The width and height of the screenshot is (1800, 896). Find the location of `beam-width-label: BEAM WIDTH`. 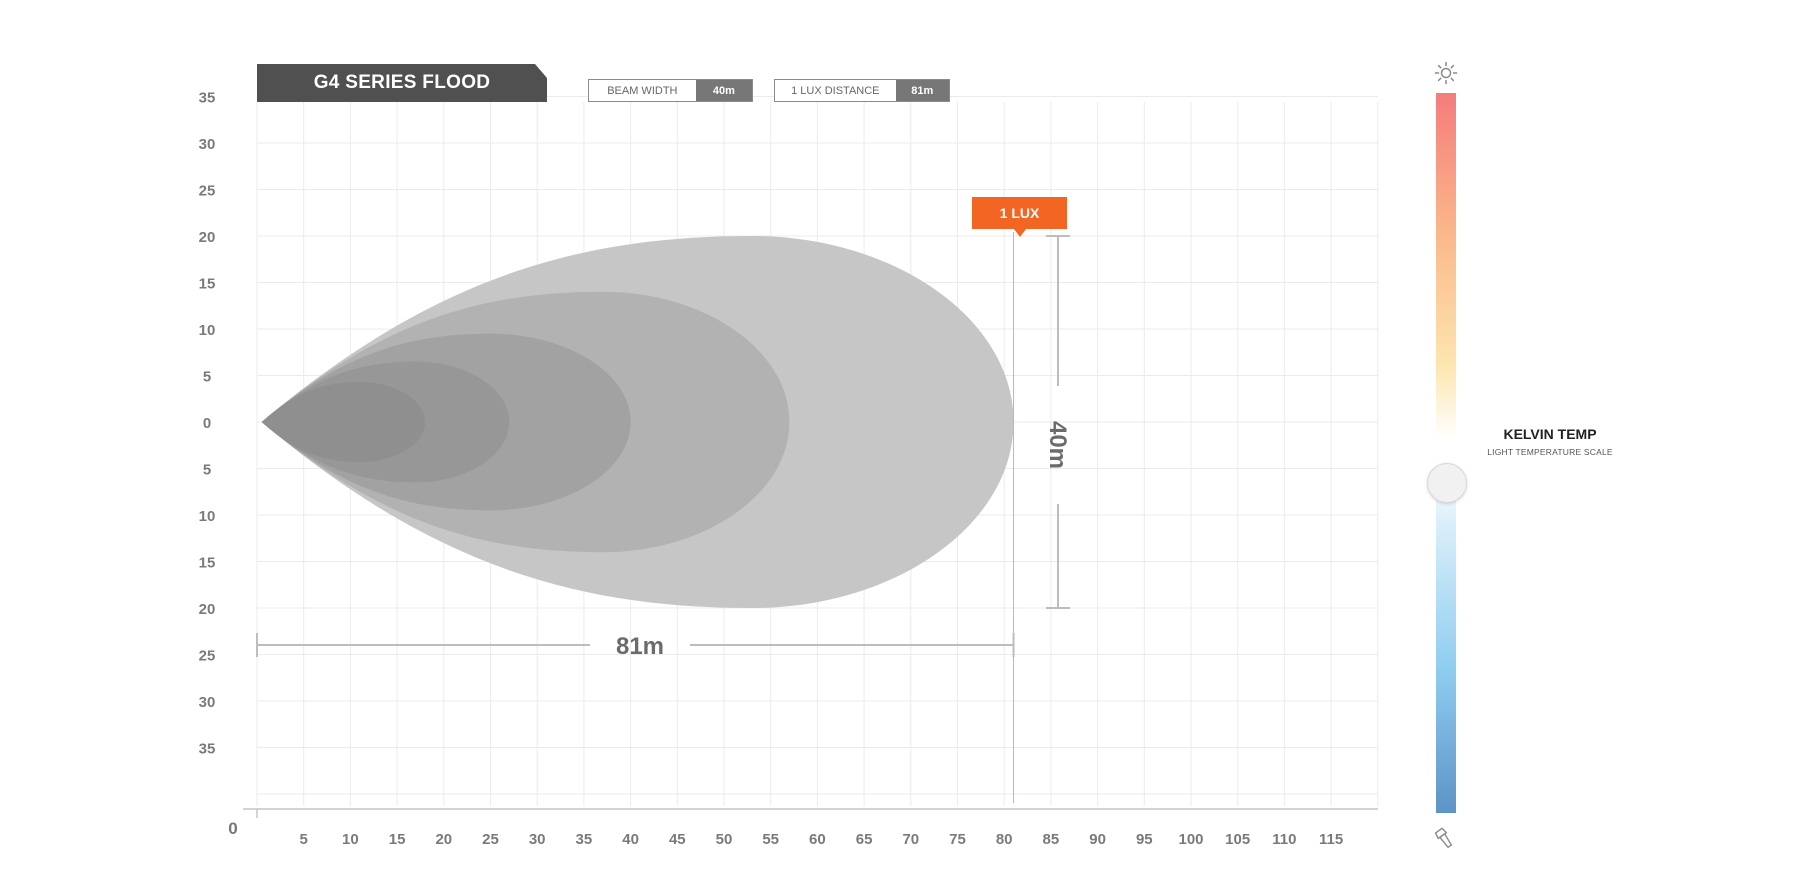

beam-width-label: BEAM WIDTH is located at coordinates (642, 90).